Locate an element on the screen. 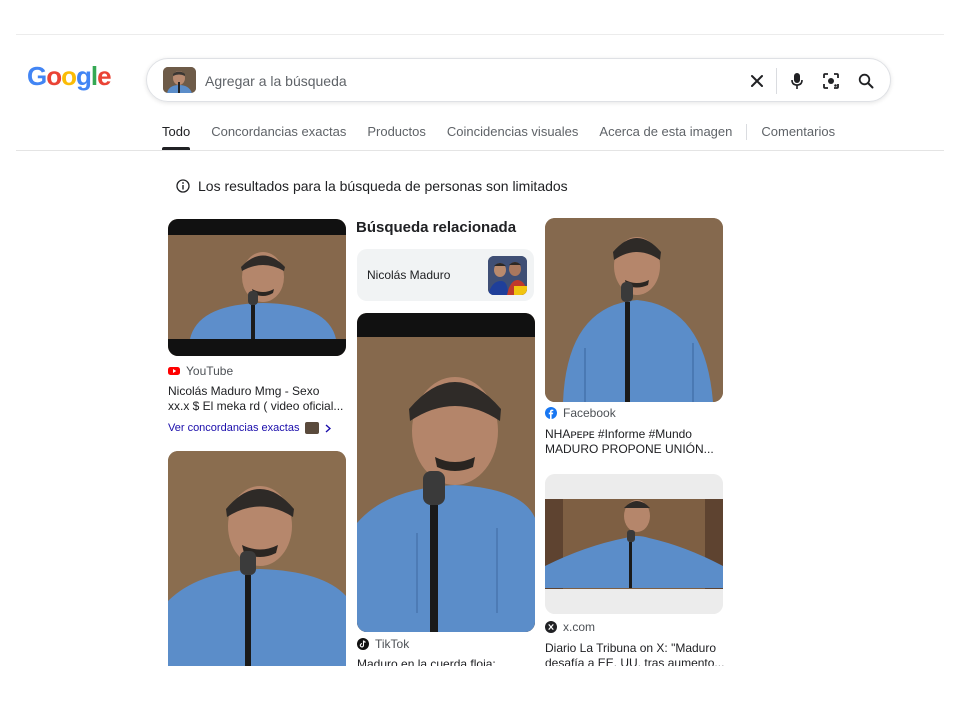 Image resolution: width=960 pixels, height=720 pixels. lens-icon is located at coordinates (831, 81).